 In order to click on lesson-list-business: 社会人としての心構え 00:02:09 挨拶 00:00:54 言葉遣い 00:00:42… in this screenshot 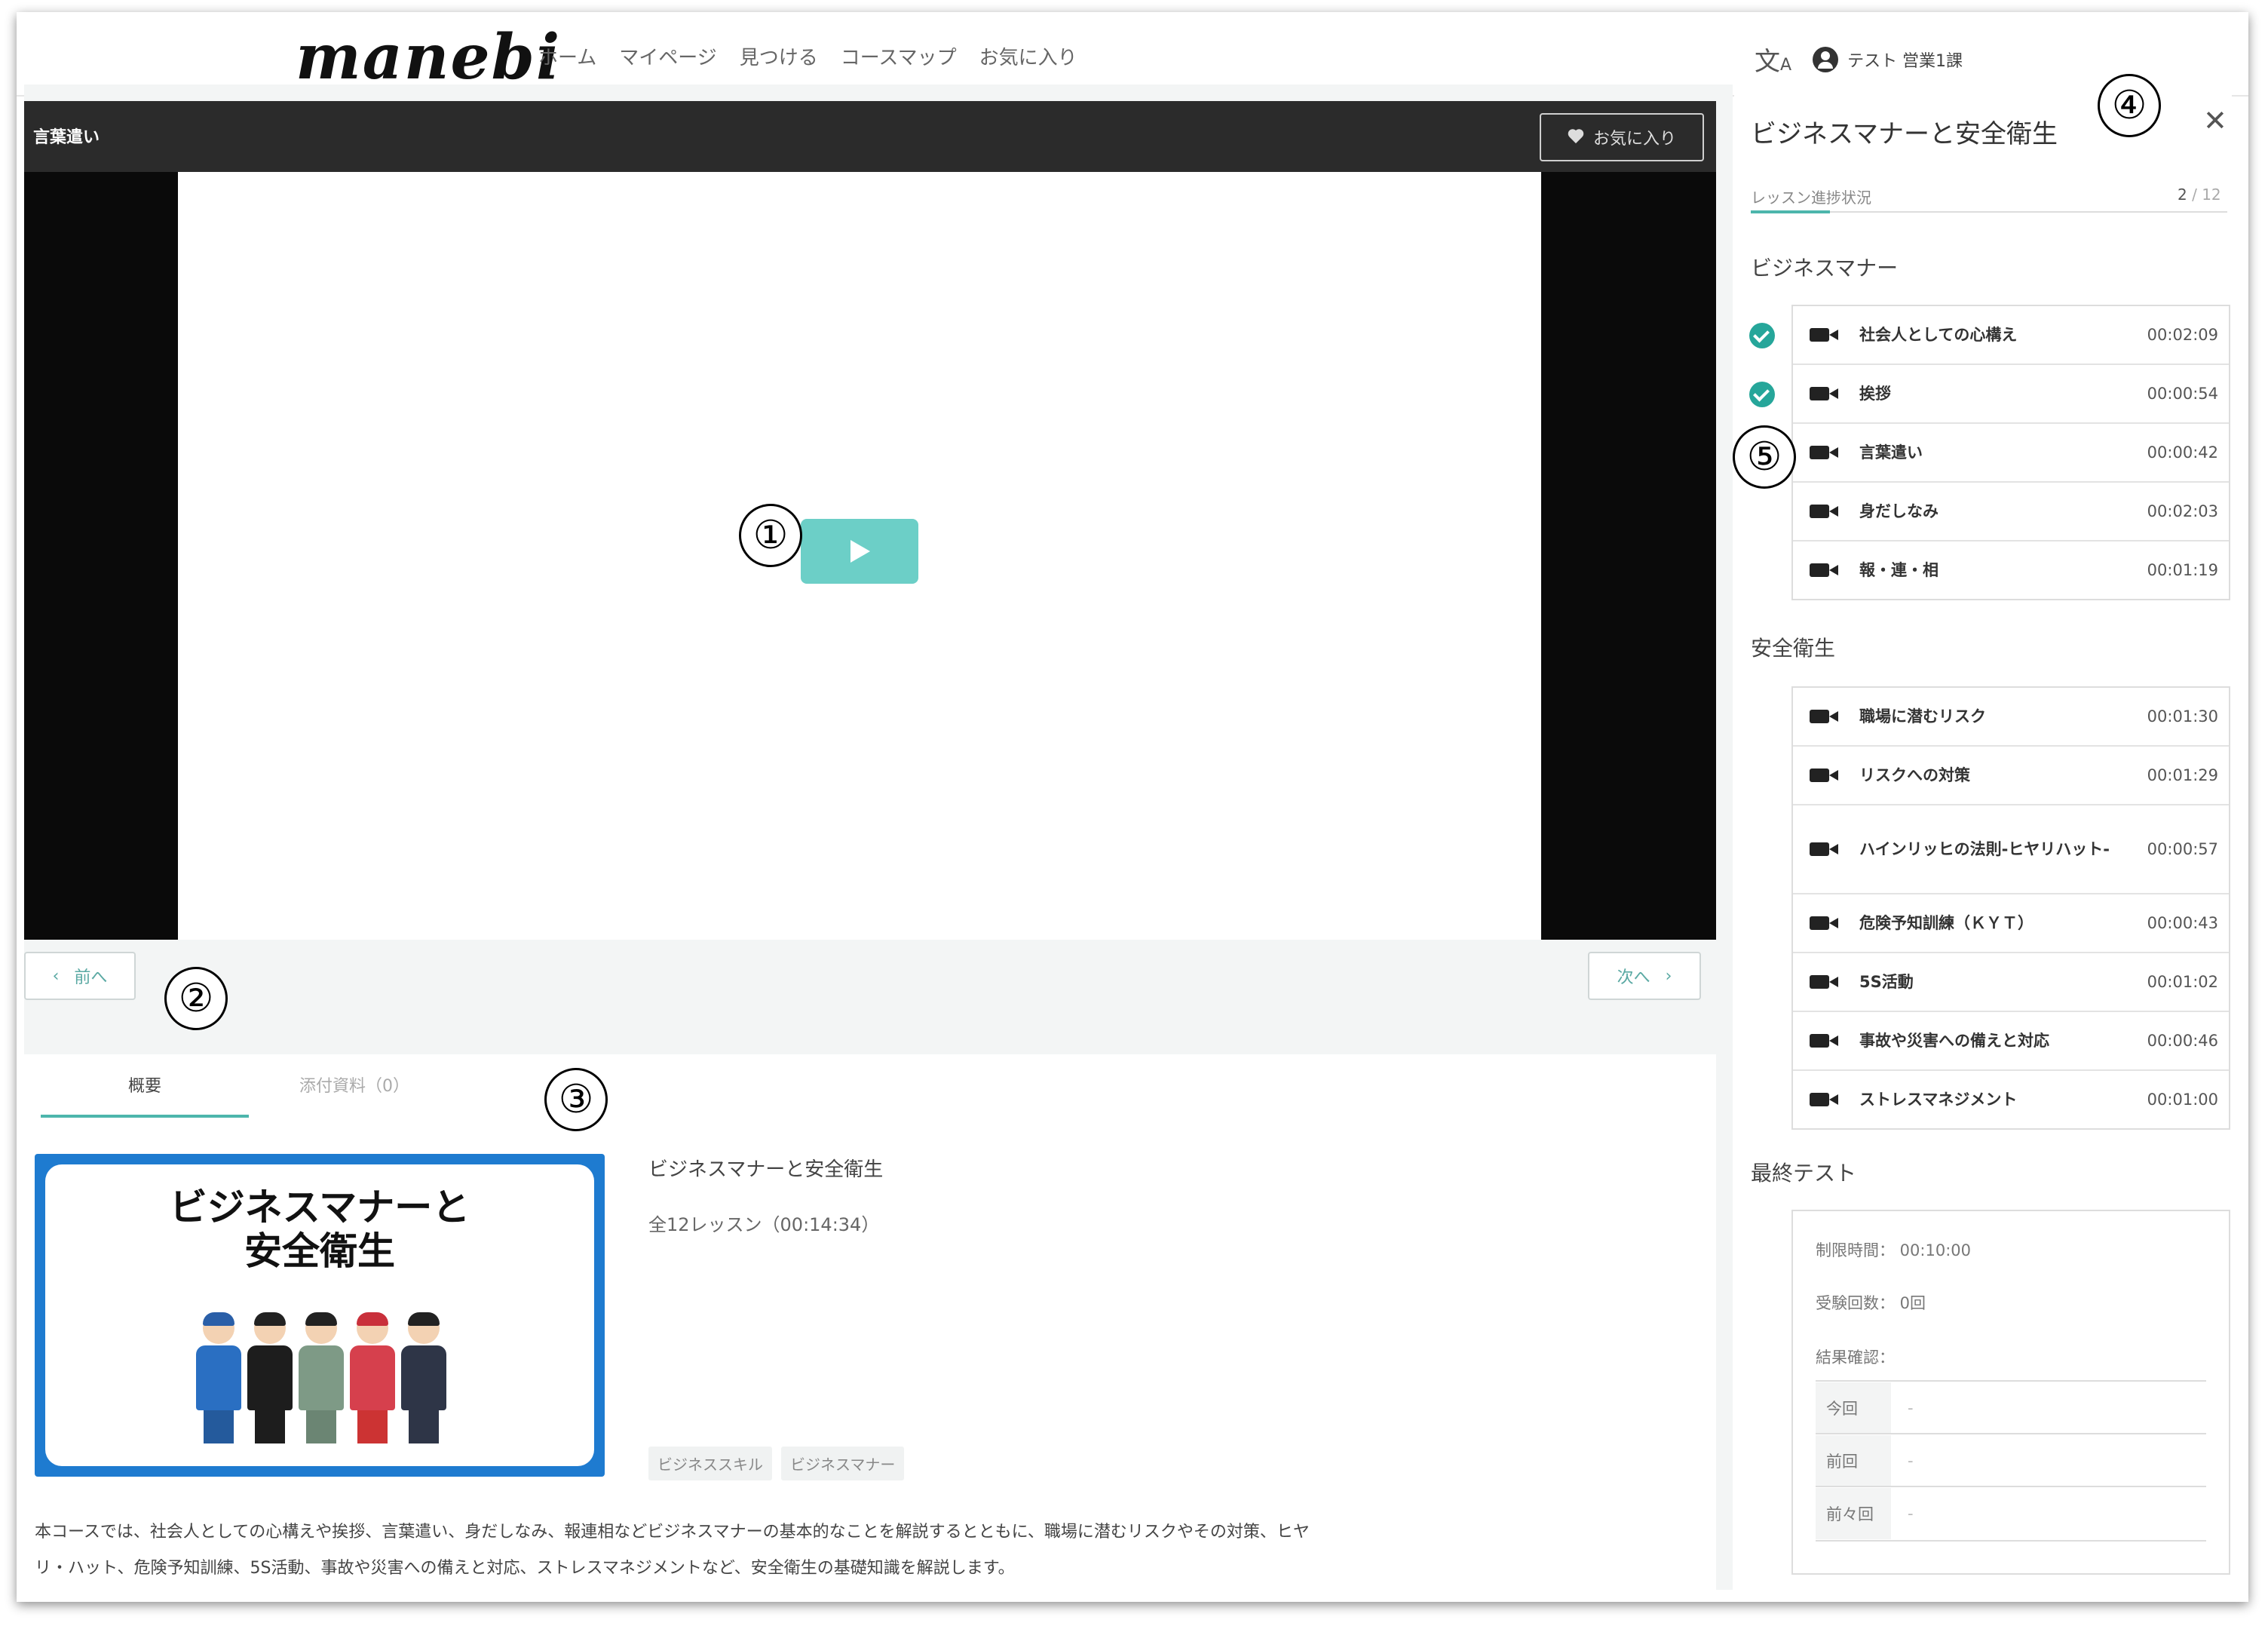, I will do `click(1989, 452)`.